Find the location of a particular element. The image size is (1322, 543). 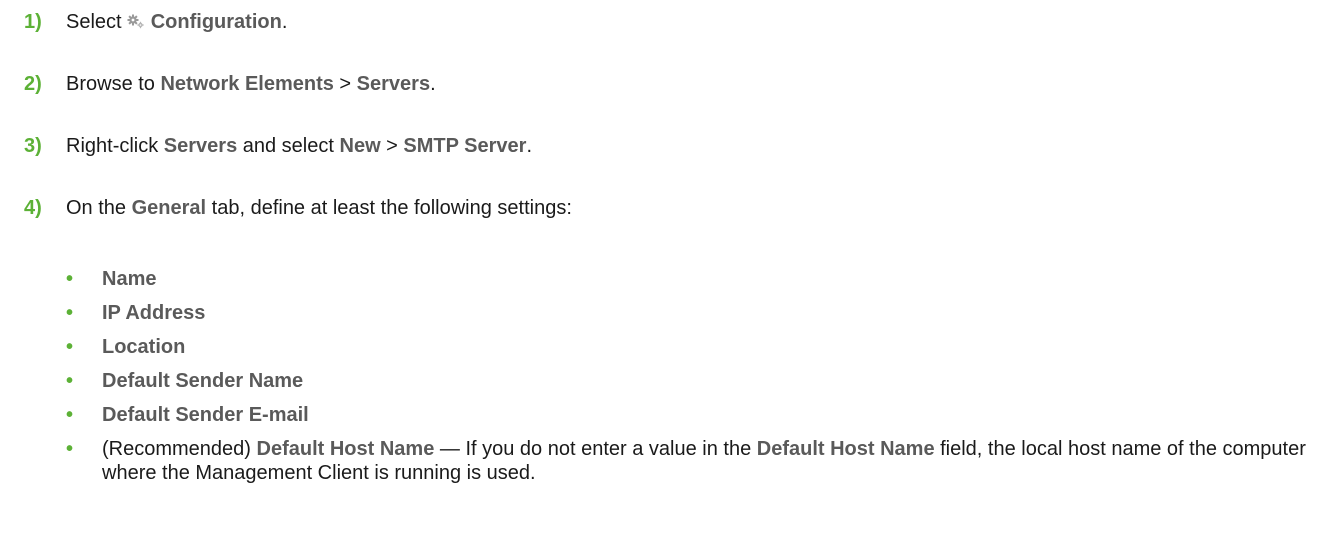

list-item: • Default Sender Name is located at coordinates (689, 381).